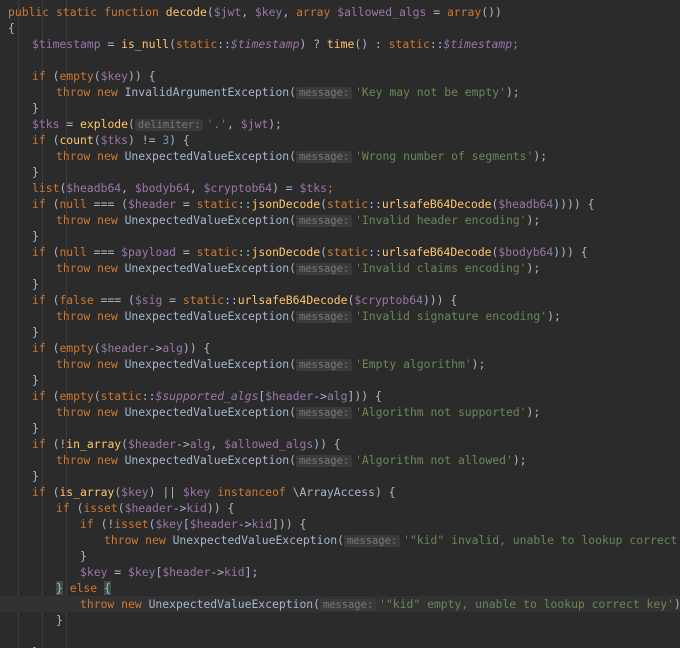 Image resolution: width=680 pixels, height=648 pixels. What do you see at coordinates (90, 92) in the screenshot?
I see `code-token: throw new` at bounding box center [90, 92].